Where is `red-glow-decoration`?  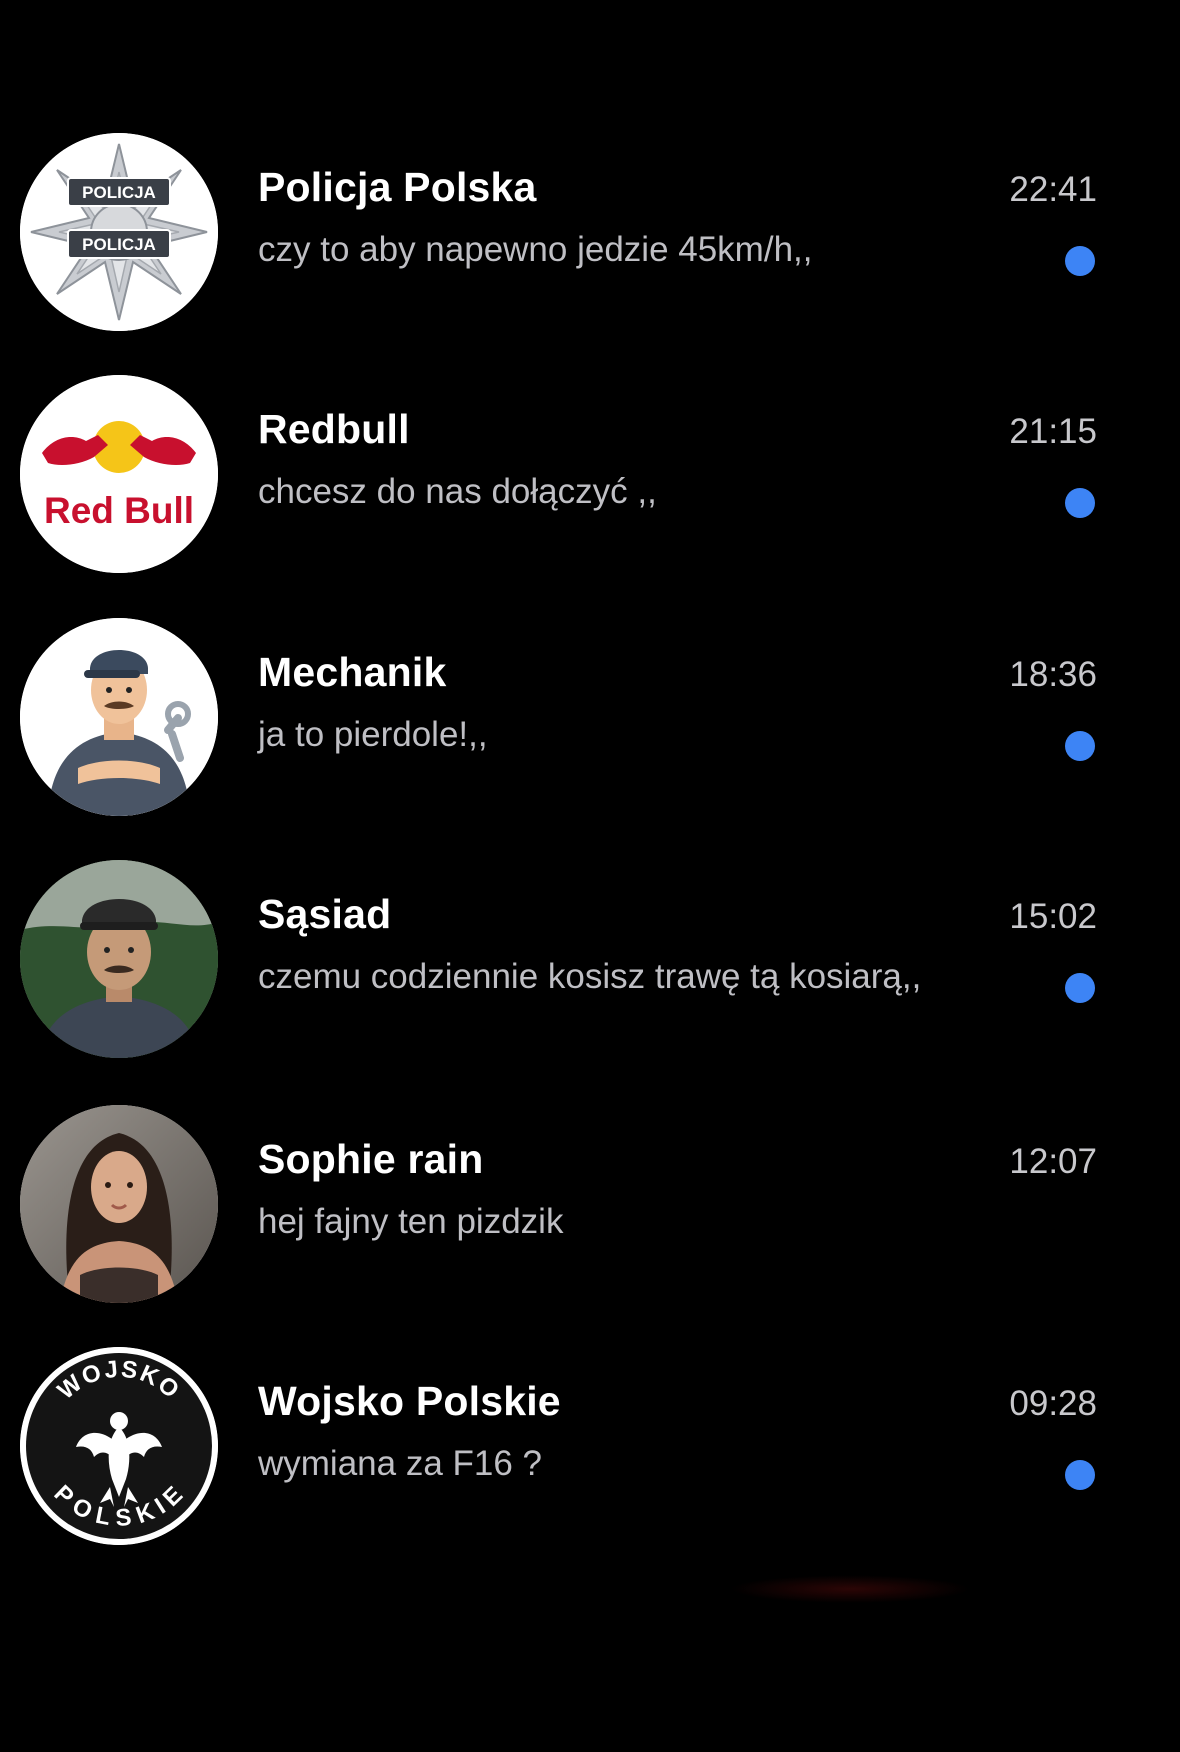 red-glow-decoration is located at coordinates (850, 1589).